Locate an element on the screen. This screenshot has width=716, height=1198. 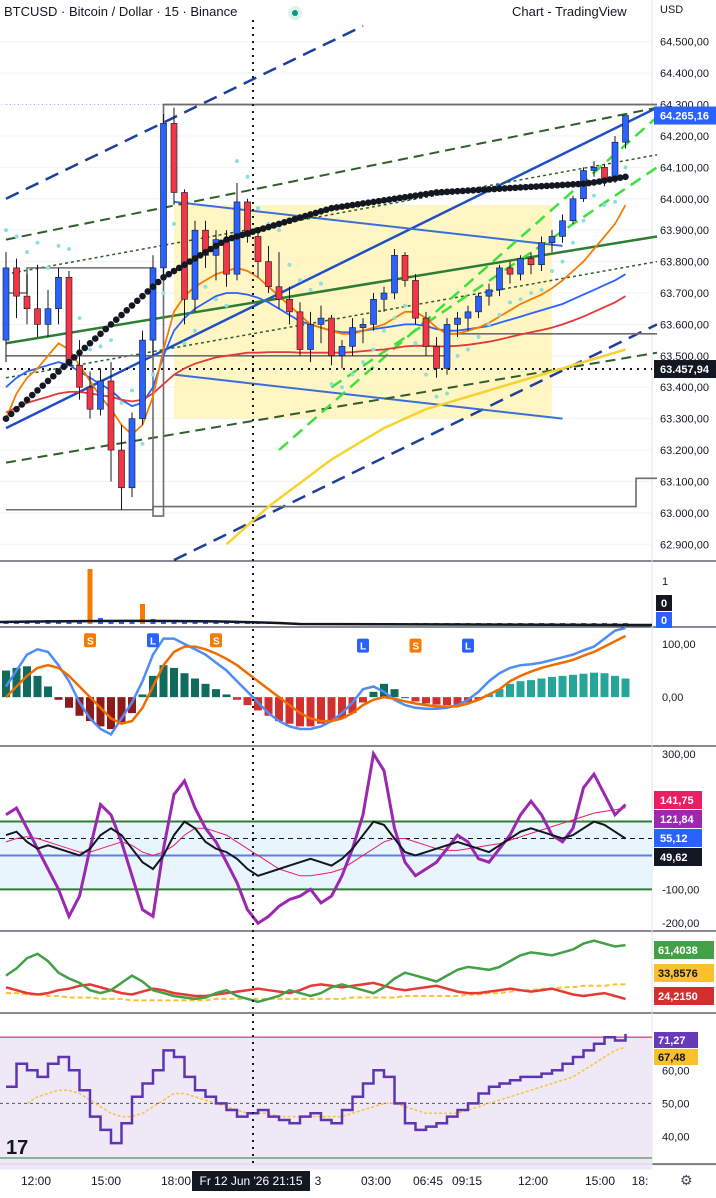
price-tick-label: 63.400,00 is located at coordinates (684, 388).